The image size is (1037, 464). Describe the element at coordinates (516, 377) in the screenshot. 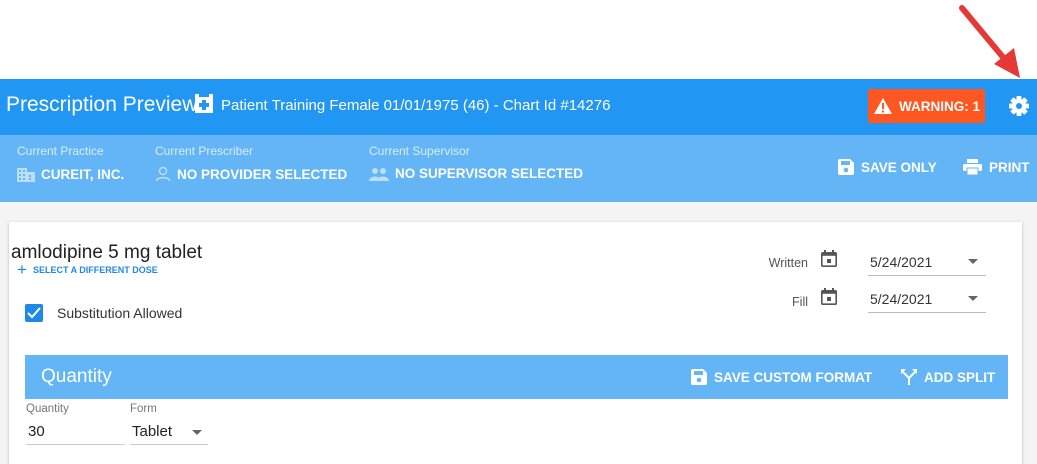

I see `quantity-section-header: Quantity SAVE CUSTOM FORMAT ADD SPLIT` at that location.